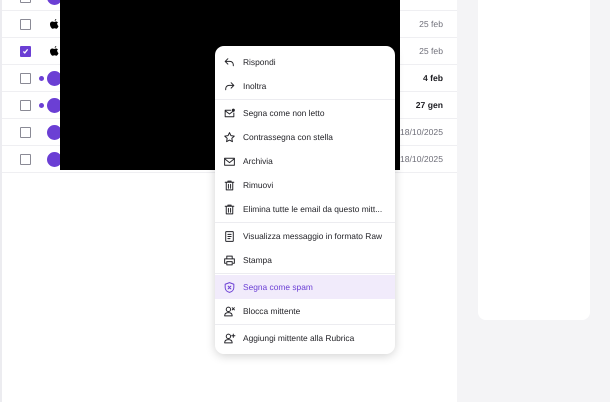 Image resolution: width=610 pixels, height=402 pixels. Describe the element at coordinates (429, 105) in the screenshot. I see `message-date: 27 gen` at that location.